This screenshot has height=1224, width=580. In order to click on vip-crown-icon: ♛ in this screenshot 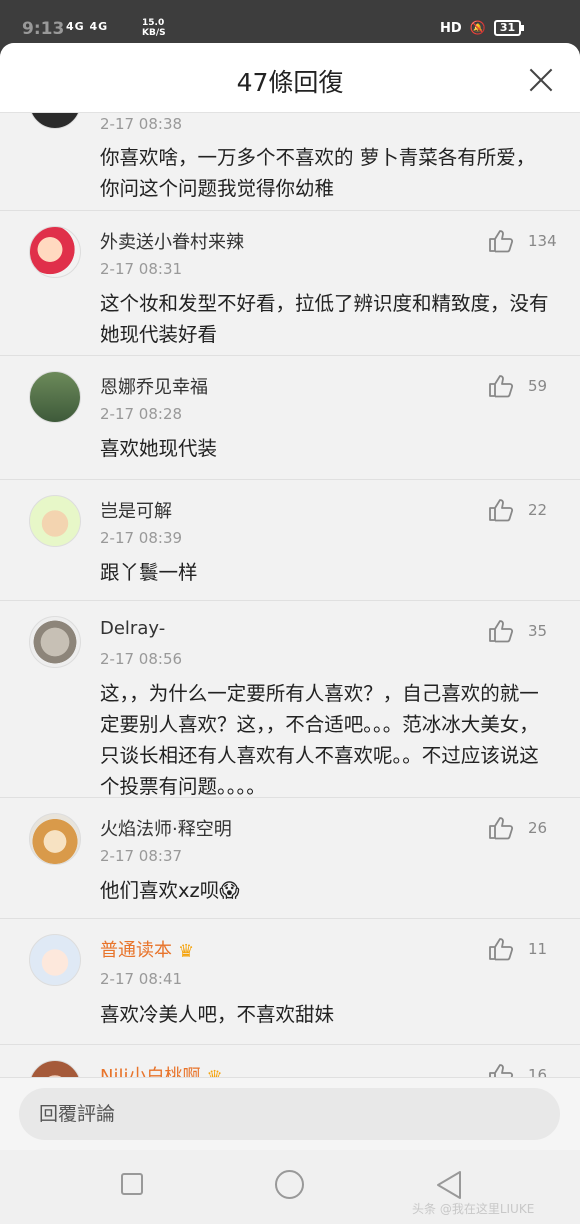, I will do `click(186, 951)`.